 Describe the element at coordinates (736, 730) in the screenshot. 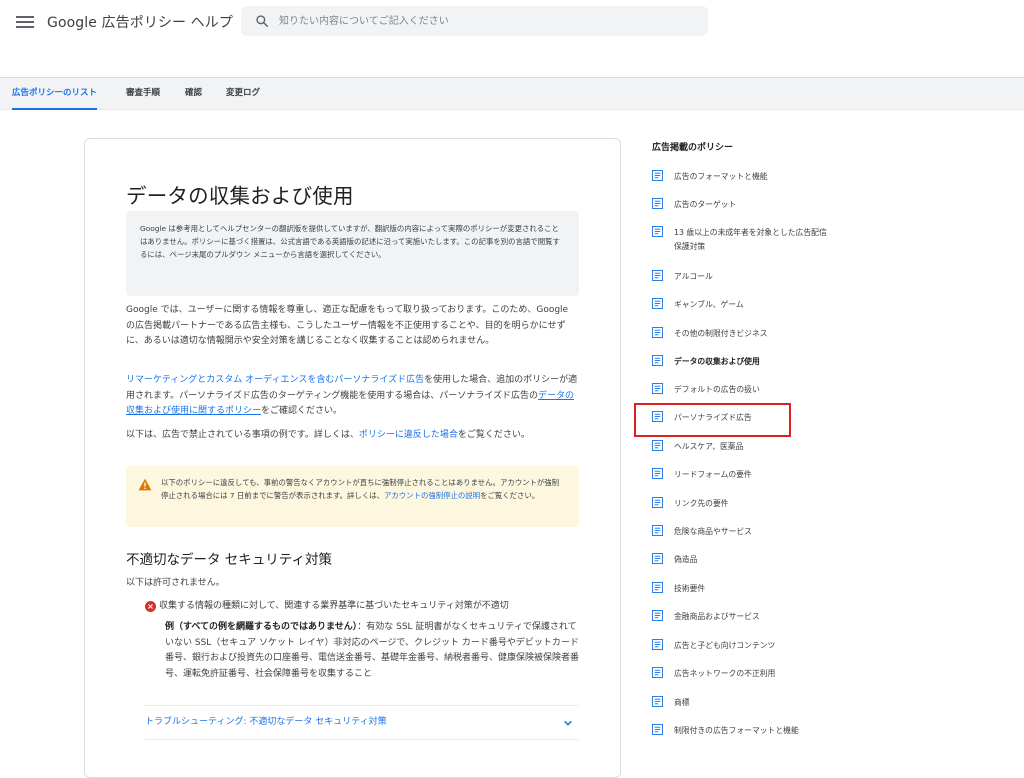

I see `sidebar-item-label: 制限付きの広告フォーマットと機能` at that location.